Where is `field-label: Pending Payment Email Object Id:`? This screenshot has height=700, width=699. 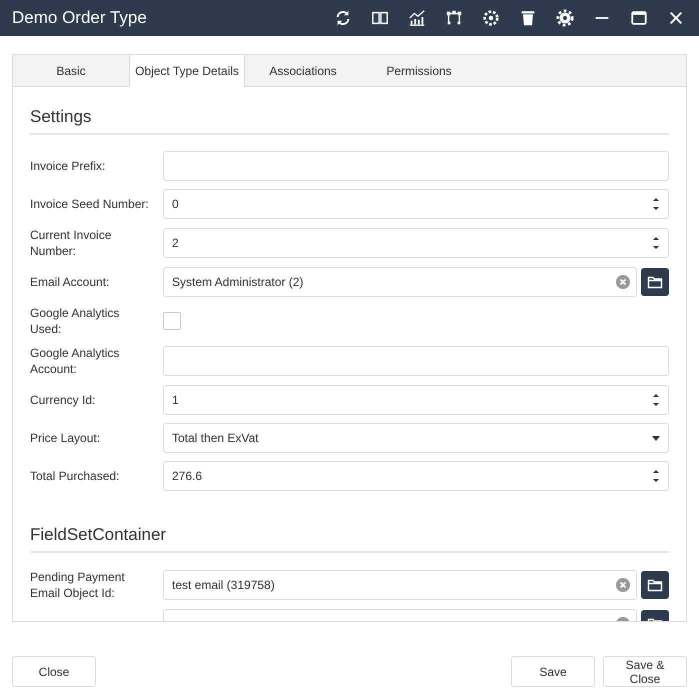 field-label: Pending Payment Email Object Id: is located at coordinates (78, 585).